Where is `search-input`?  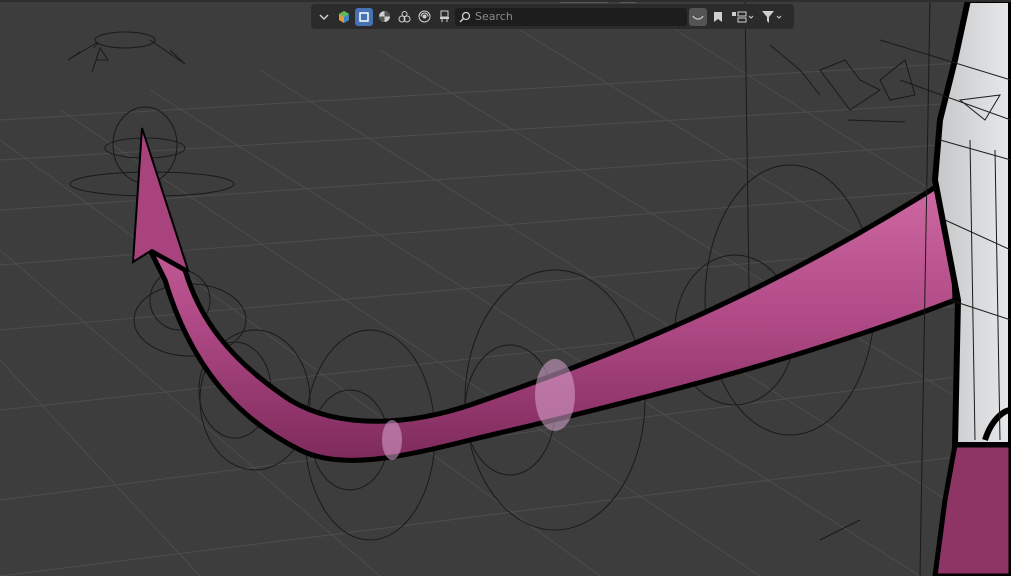 search-input is located at coordinates (573, 16).